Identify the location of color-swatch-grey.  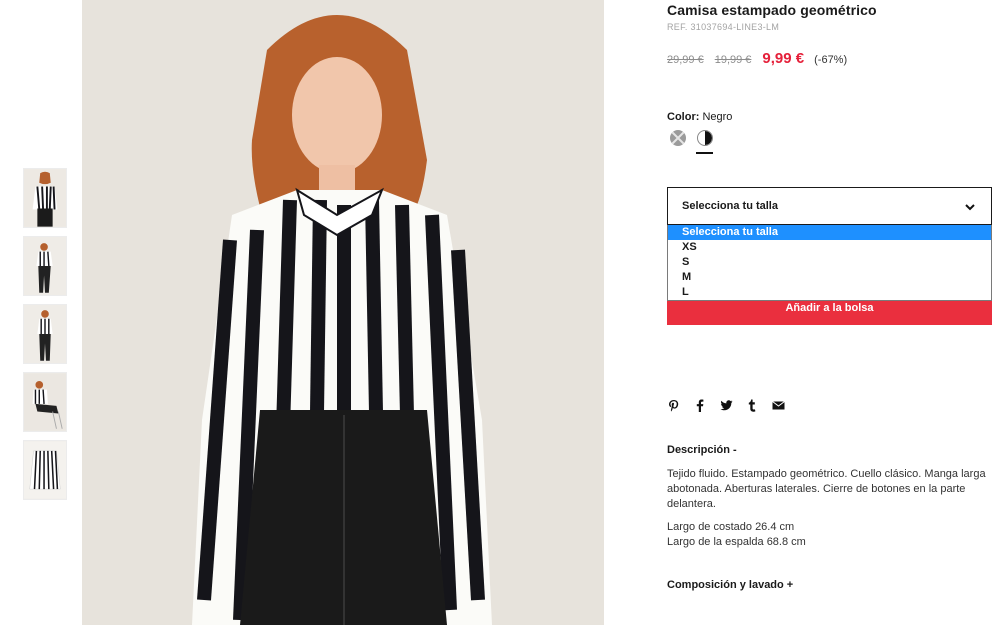
(678, 138).